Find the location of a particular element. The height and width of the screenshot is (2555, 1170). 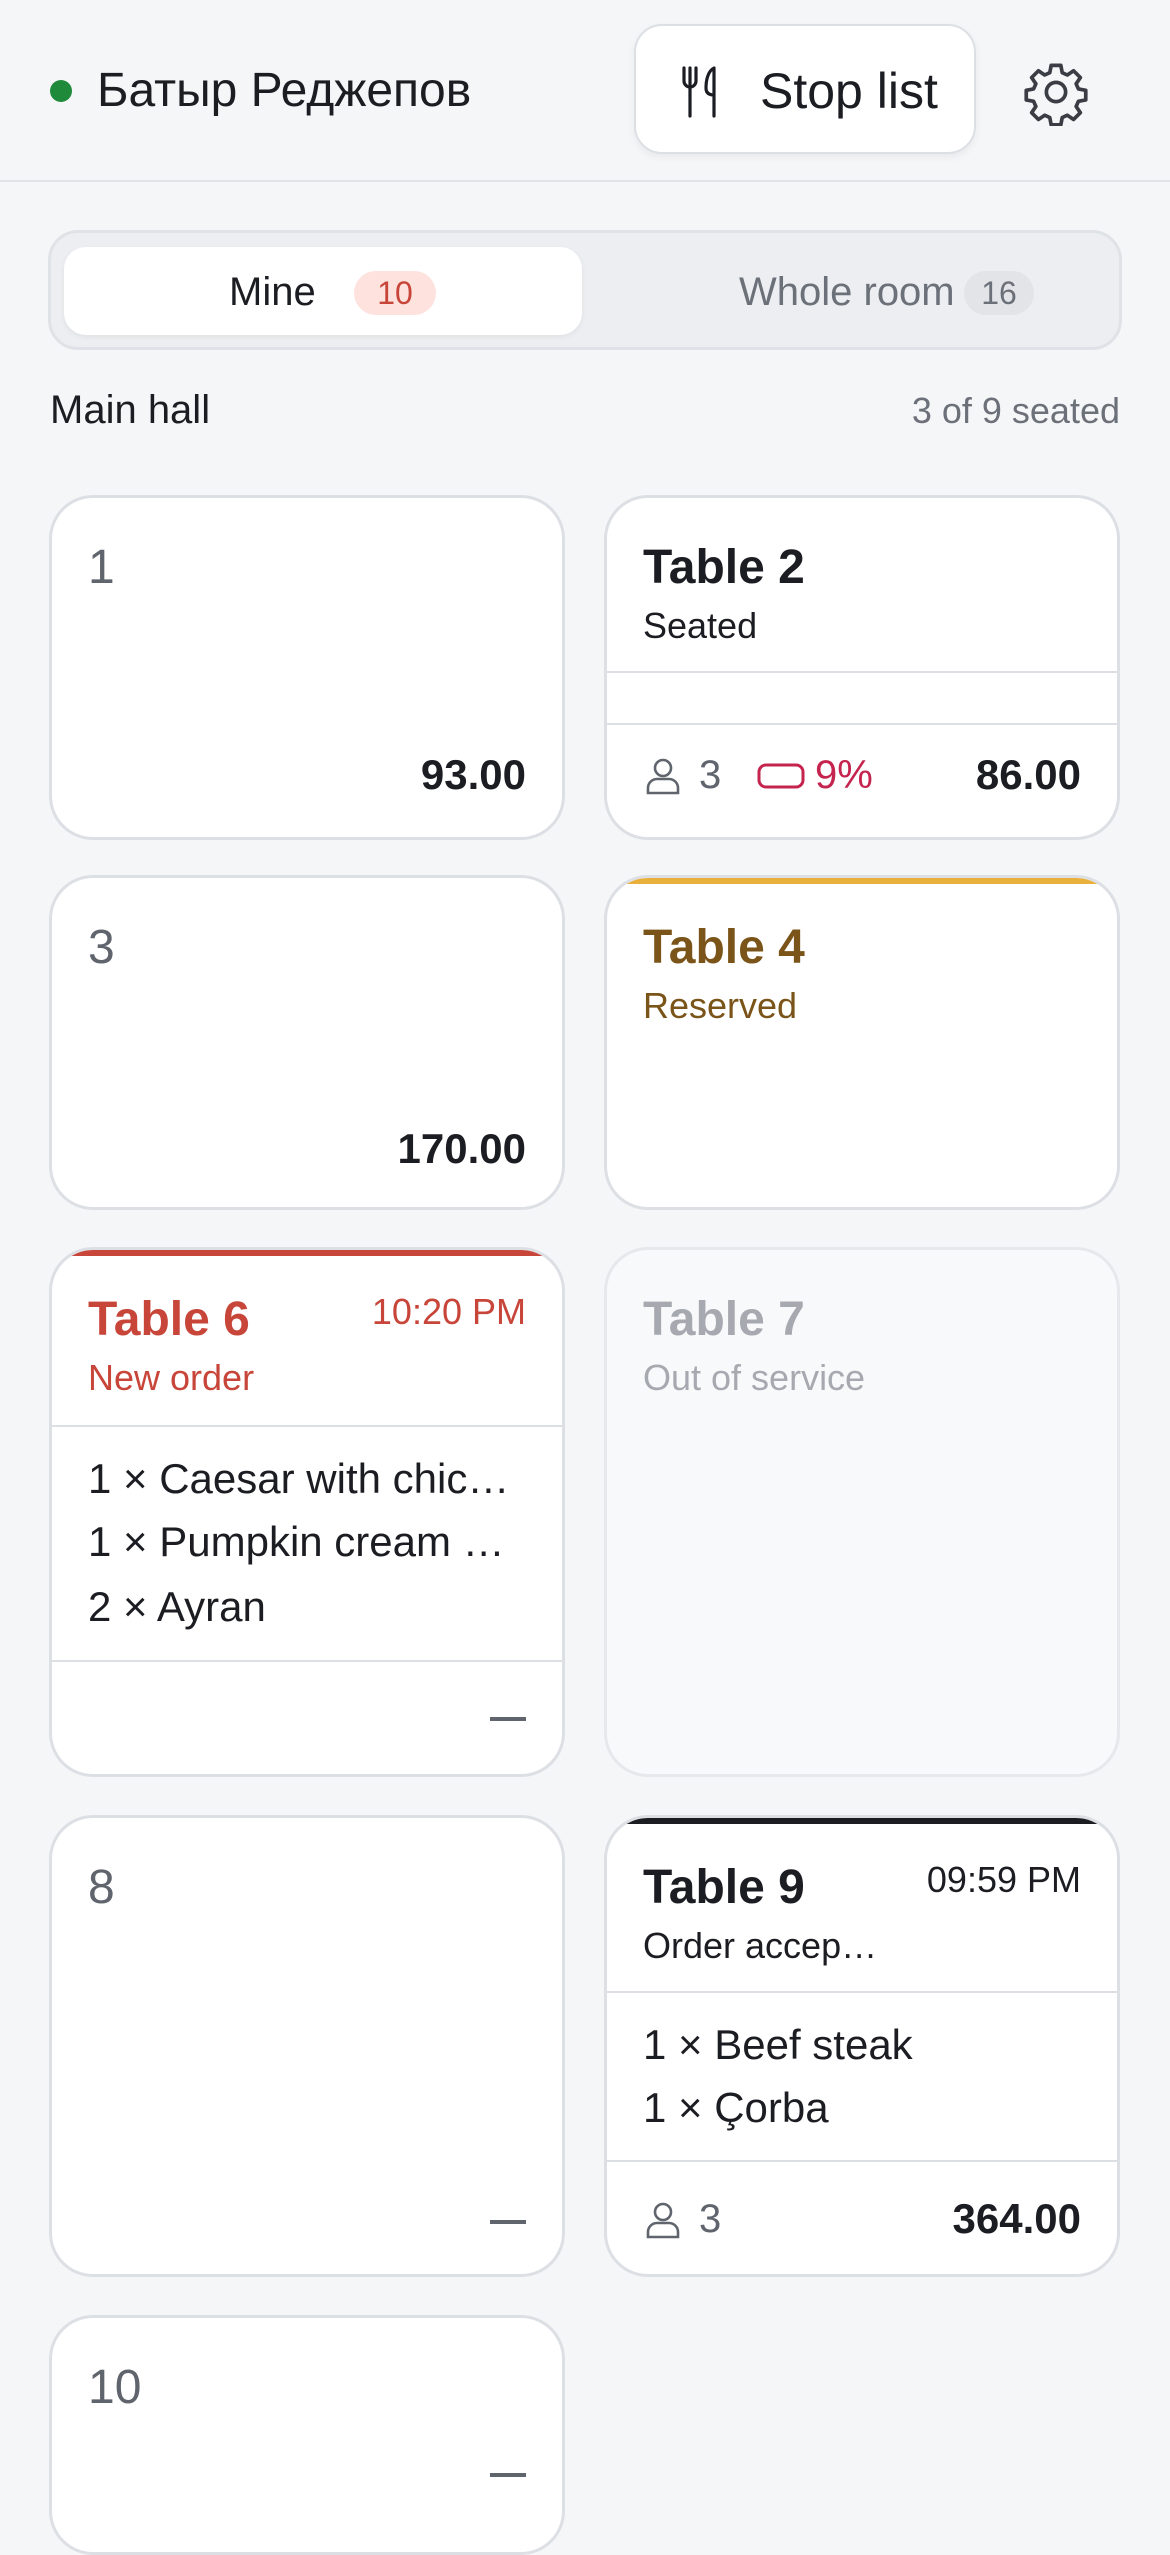

table-amount: 364.00 is located at coordinates (1016, 2218).